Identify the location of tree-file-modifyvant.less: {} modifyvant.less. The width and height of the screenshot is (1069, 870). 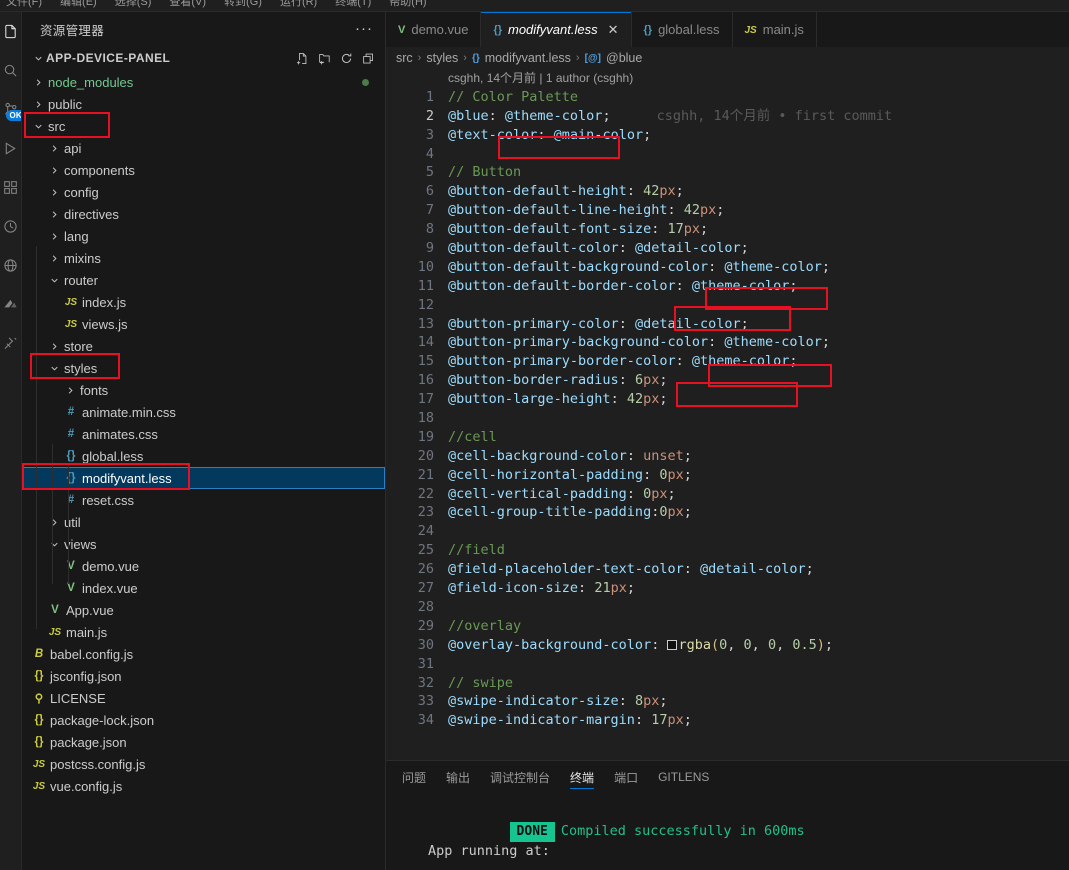
(203, 478).